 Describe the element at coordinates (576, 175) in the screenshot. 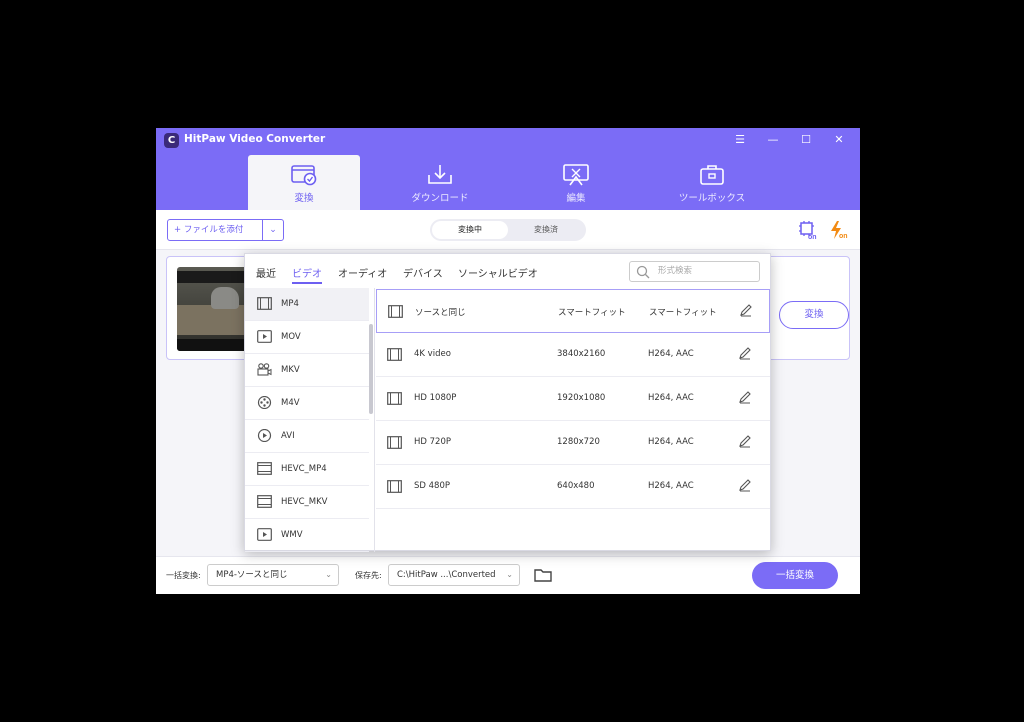

I see `edit-icon` at that location.